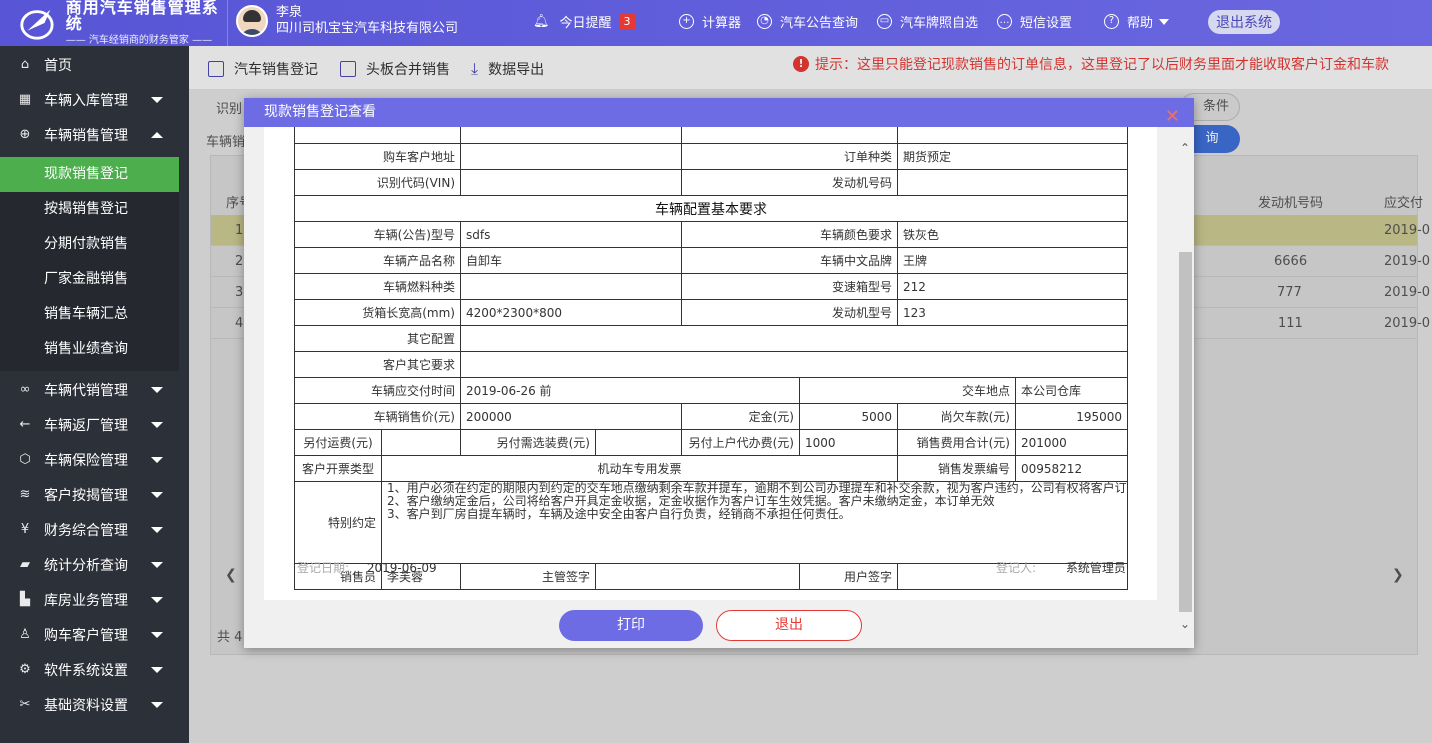  What do you see at coordinates (139, 40) in the screenshot?
I see `logo-subtitle: —— 汽车经销商的财务管家 ——` at bounding box center [139, 40].